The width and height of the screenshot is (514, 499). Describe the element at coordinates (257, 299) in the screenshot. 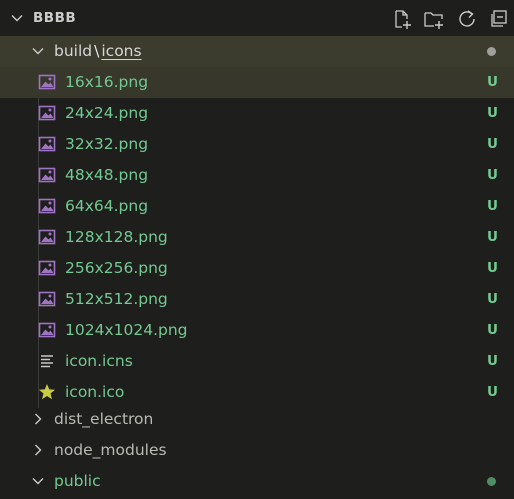

I see `file-row: 512x512.png U` at that location.